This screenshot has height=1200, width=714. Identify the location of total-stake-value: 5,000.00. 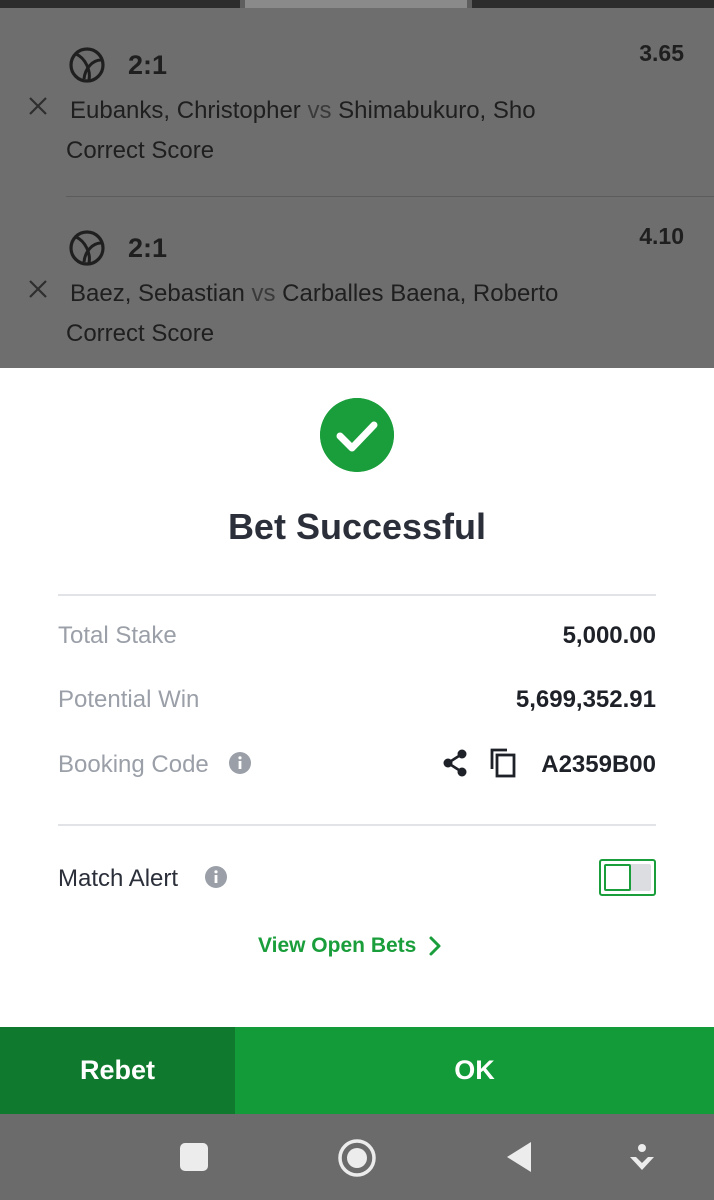
(609, 635).